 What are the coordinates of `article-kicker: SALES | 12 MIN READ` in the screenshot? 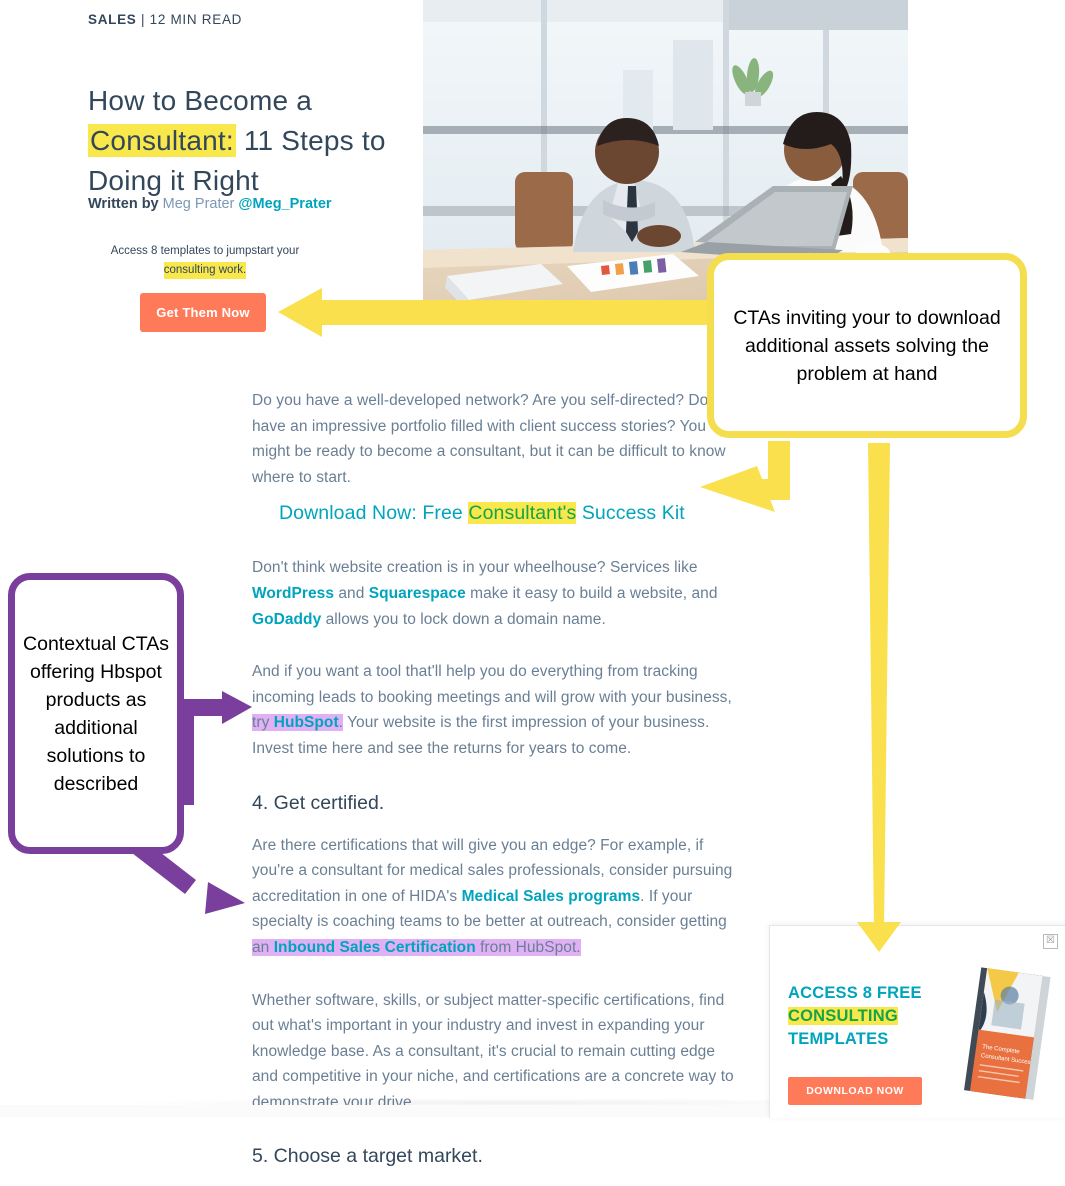 It's located at (165, 19).